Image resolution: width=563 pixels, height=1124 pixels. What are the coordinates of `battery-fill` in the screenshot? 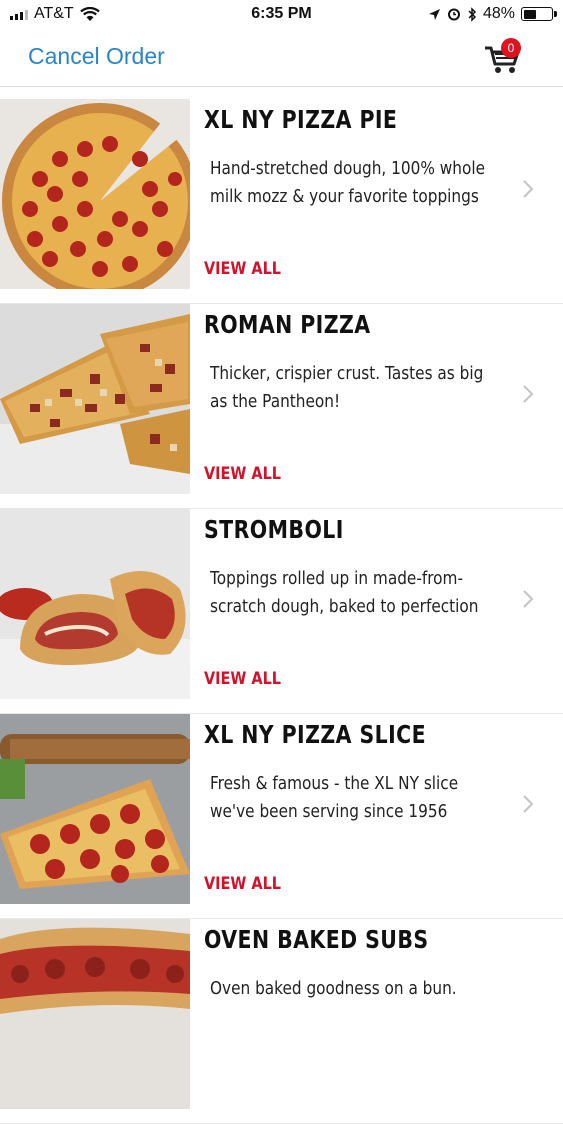 It's located at (529, 14).